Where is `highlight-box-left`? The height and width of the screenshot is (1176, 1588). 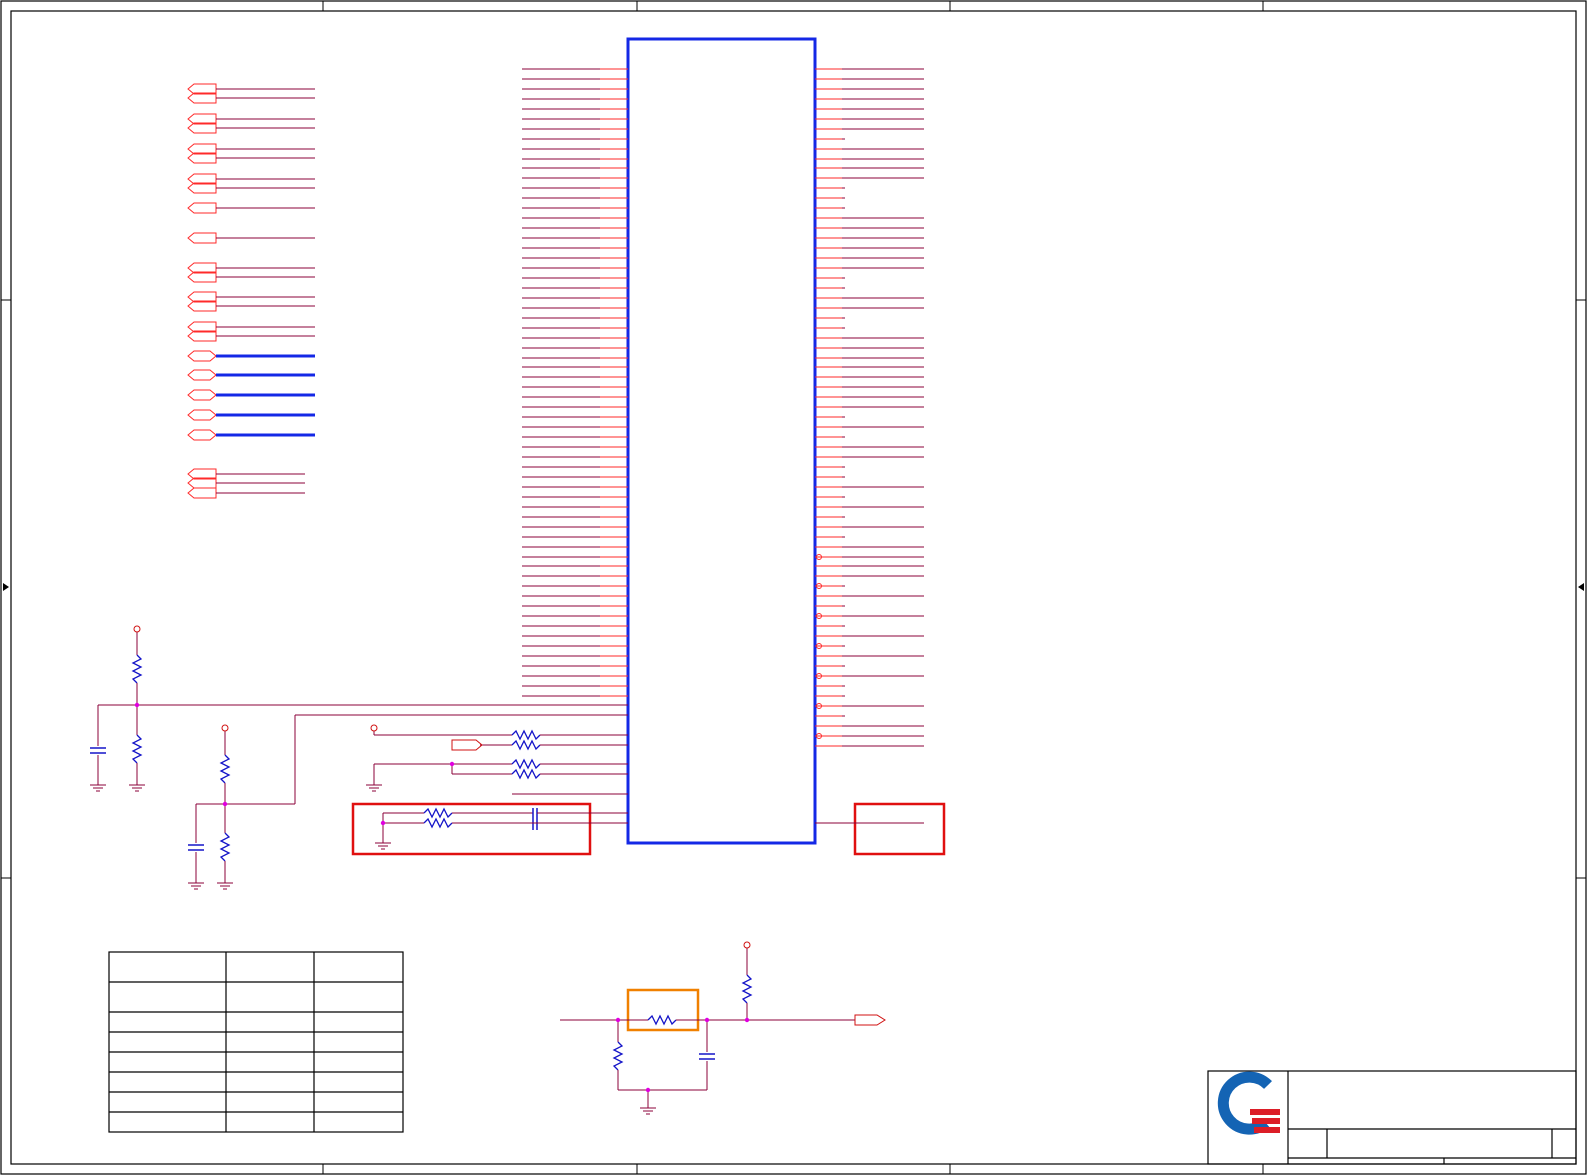 highlight-box-left is located at coordinates (471, 829).